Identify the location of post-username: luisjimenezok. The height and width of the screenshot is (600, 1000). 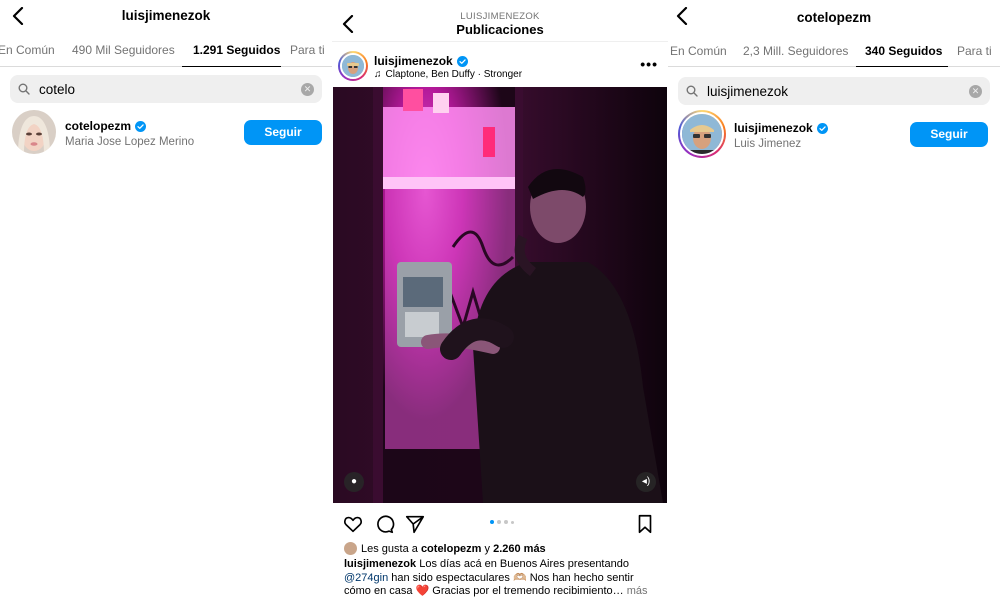
(413, 61).